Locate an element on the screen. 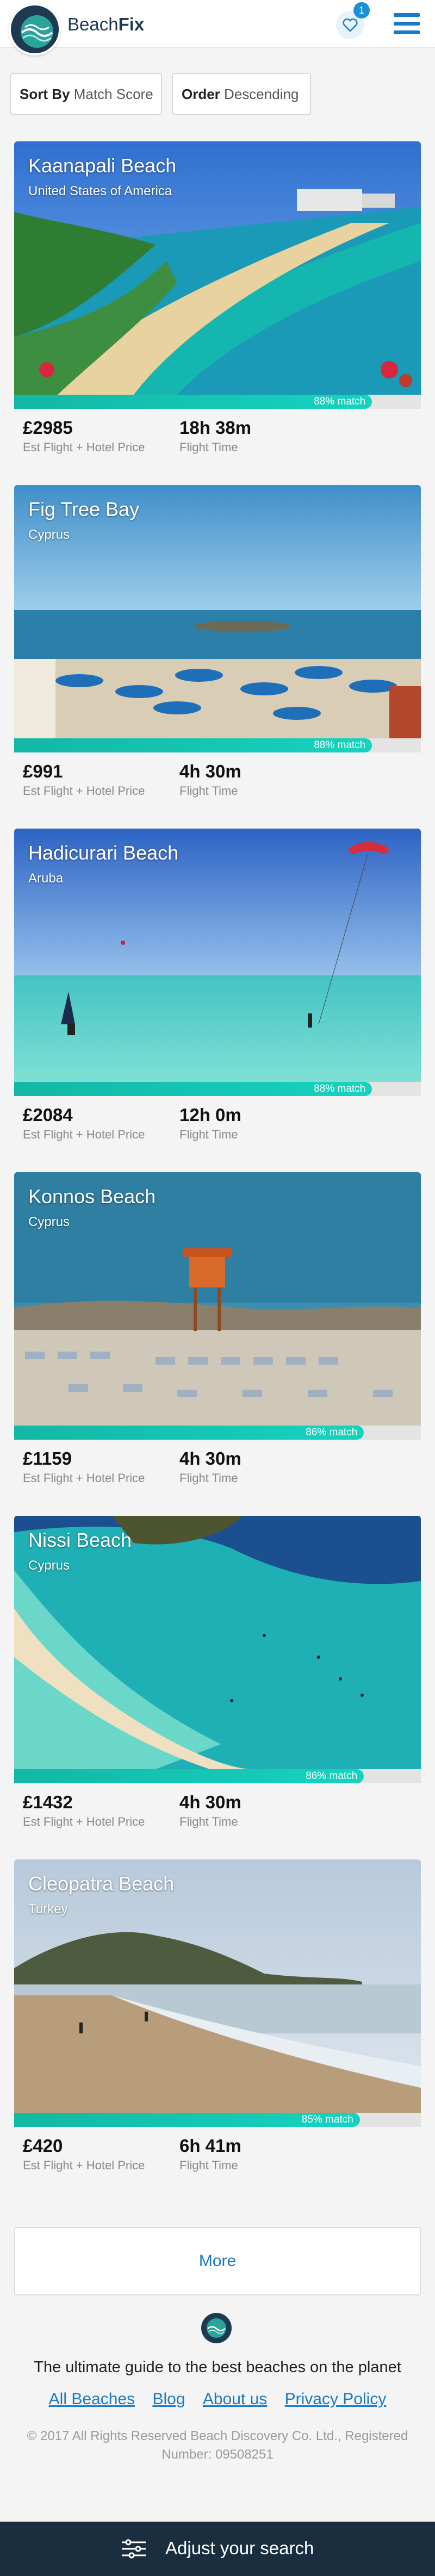  price-value: £420 is located at coordinates (43, 2146).